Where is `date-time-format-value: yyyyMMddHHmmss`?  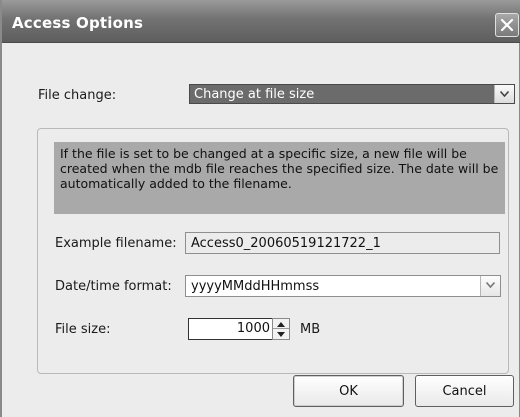 date-time-format-value: yyyyMMddHHmmss is located at coordinates (255, 286).